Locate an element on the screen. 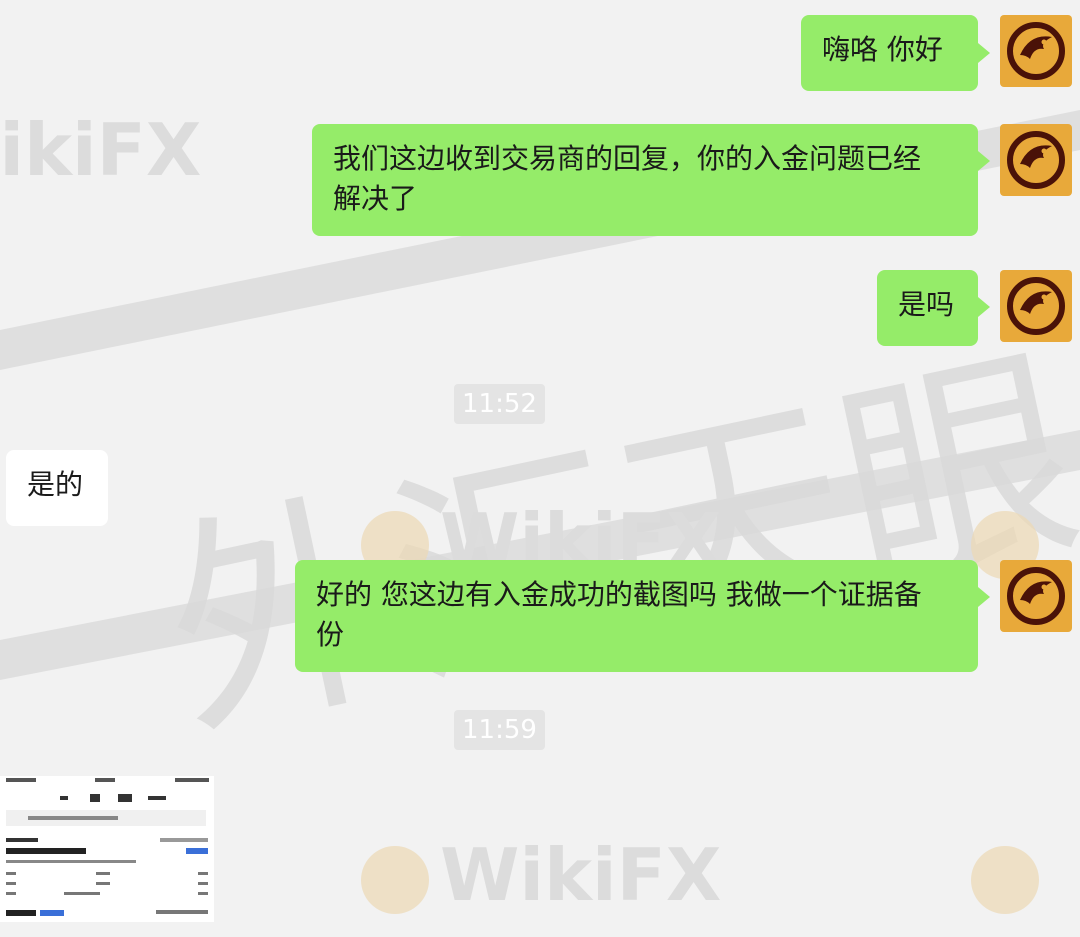 Image resolution: width=1080 pixels, height=937 pixels. message-bubble-outgoing: 好的 您这边有入金成功的截图吗 我做一个证据备 份 is located at coordinates (636, 616).